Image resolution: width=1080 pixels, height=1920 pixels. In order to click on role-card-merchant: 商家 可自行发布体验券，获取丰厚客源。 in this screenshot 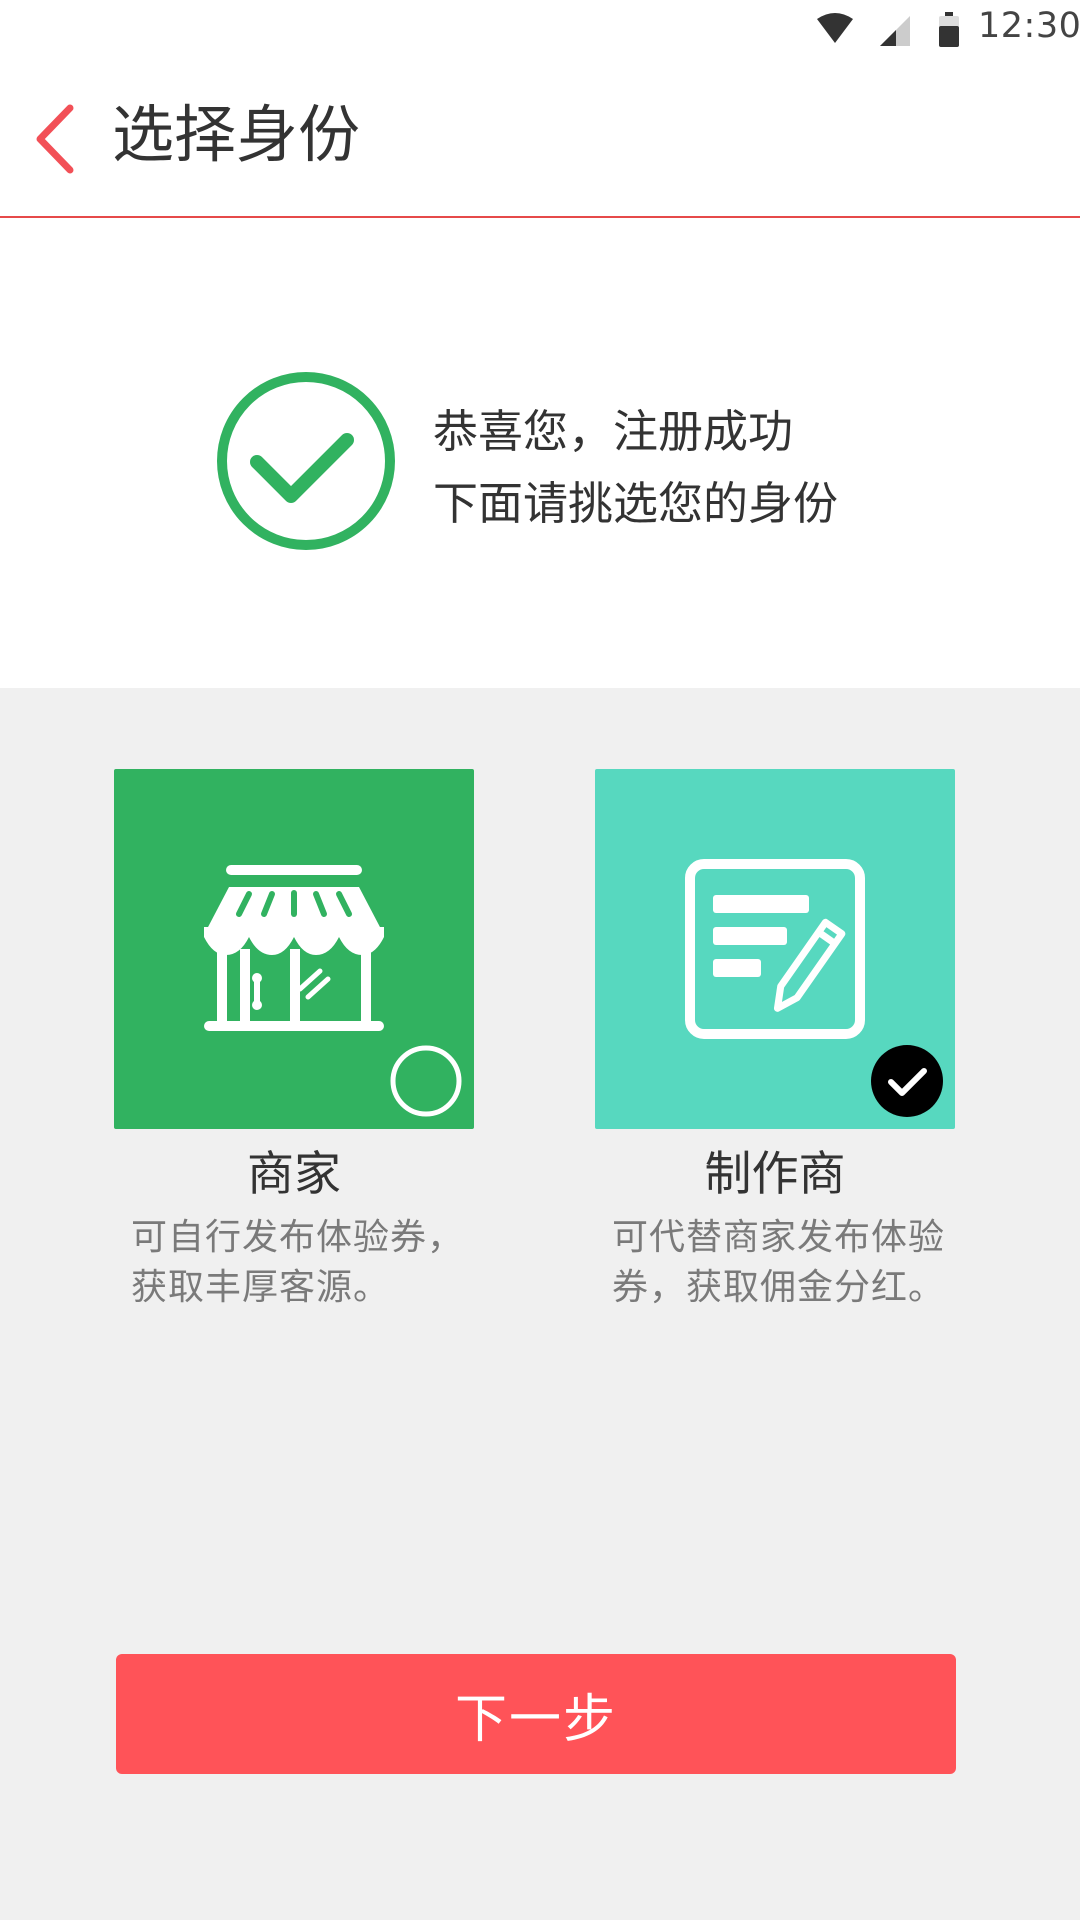, I will do `click(294, 1041)`.